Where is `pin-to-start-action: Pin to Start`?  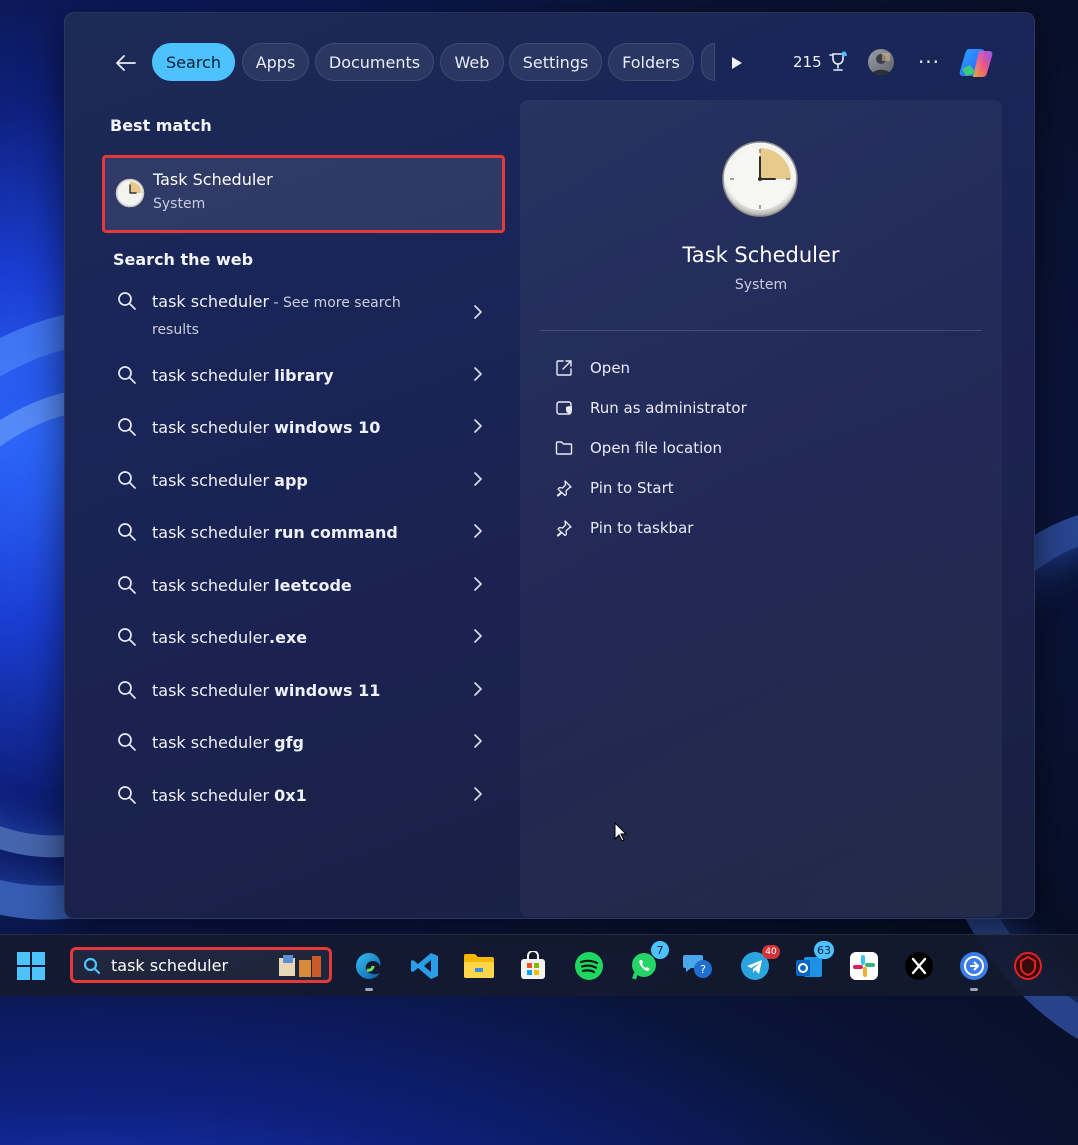 pin-to-start-action: Pin to Start is located at coordinates (614, 488).